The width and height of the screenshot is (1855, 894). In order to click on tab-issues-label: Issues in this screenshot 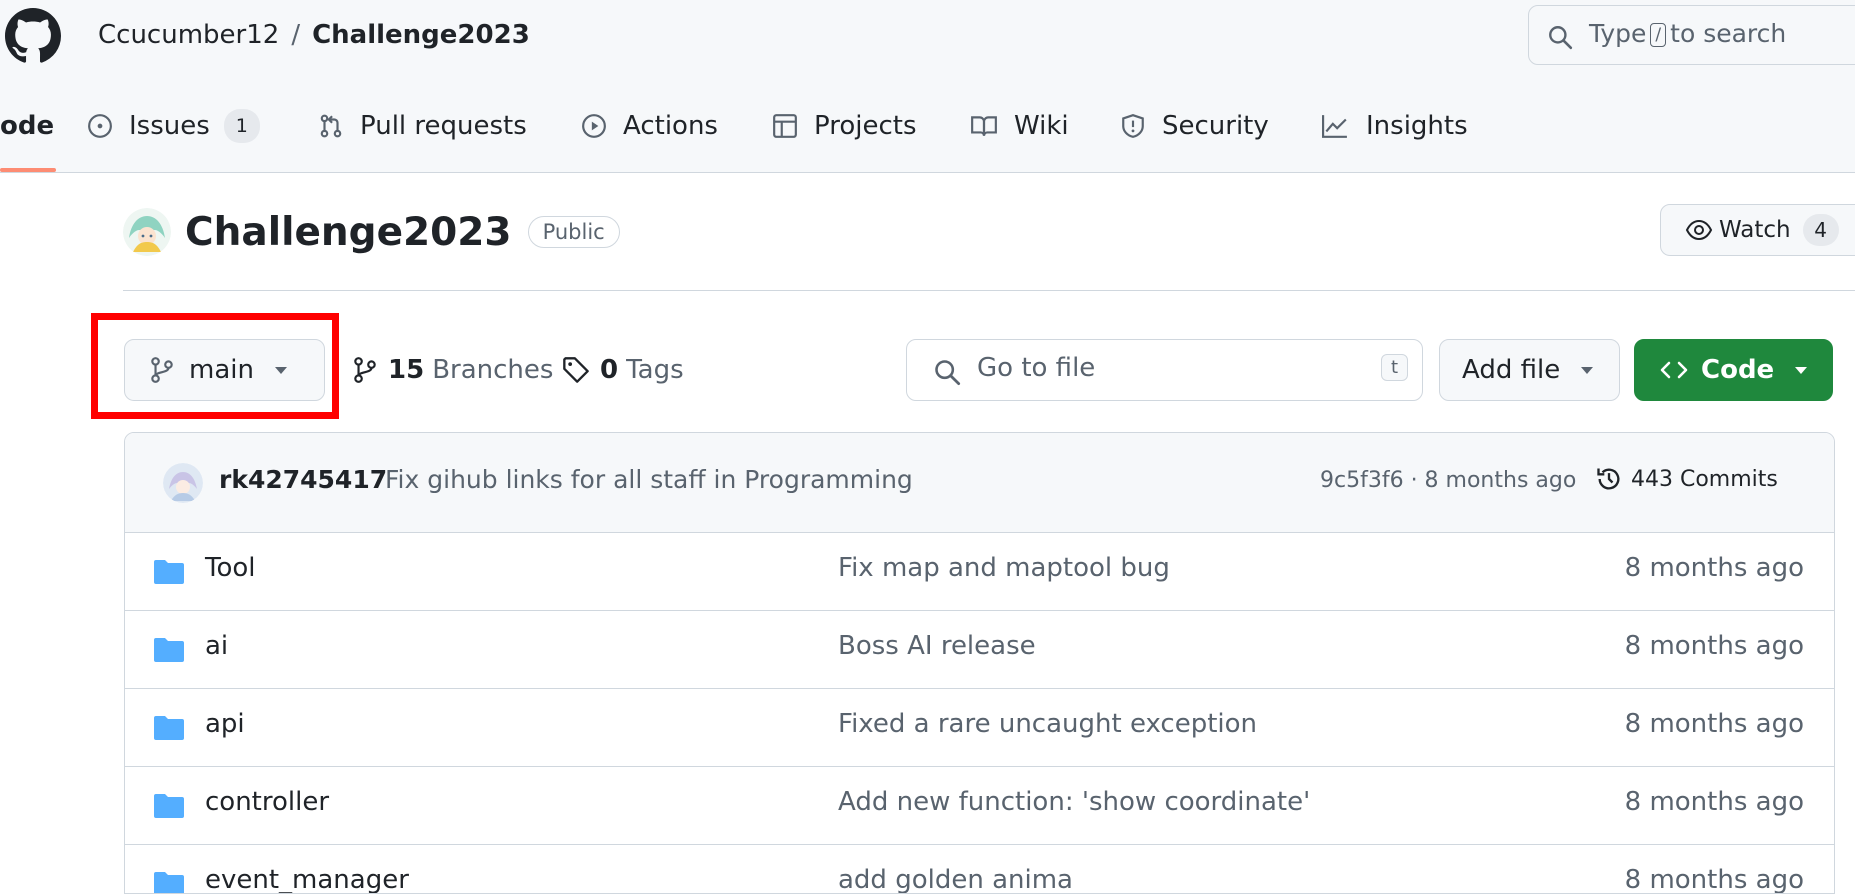, I will do `click(169, 126)`.